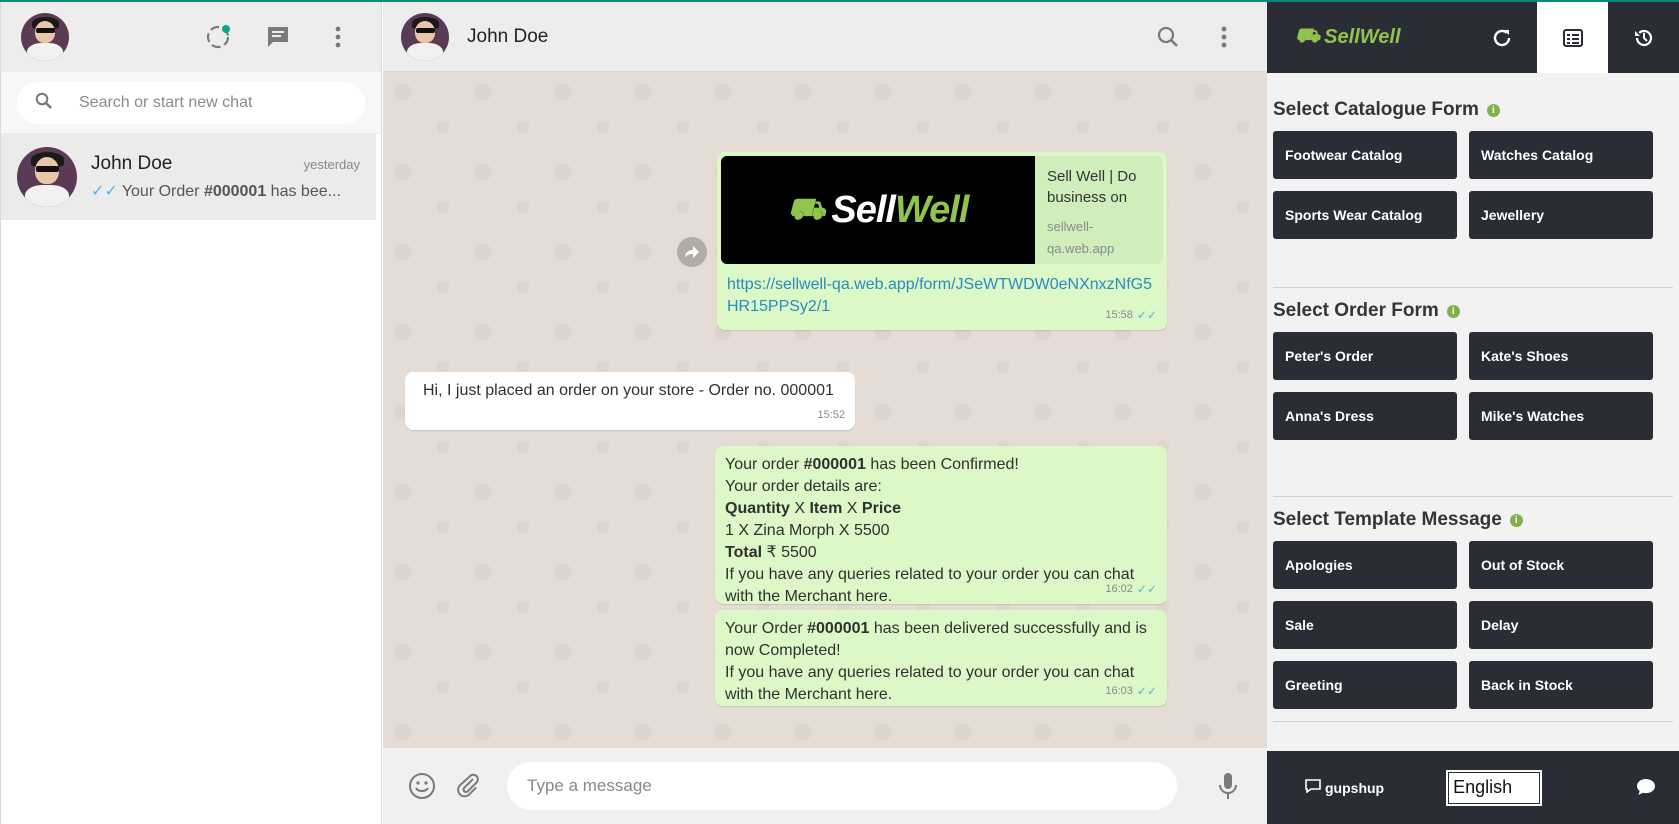  Describe the element at coordinates (1561, 356) in the screenshot. I see `kates-shoes-button: Kate's Shoes` at that location.